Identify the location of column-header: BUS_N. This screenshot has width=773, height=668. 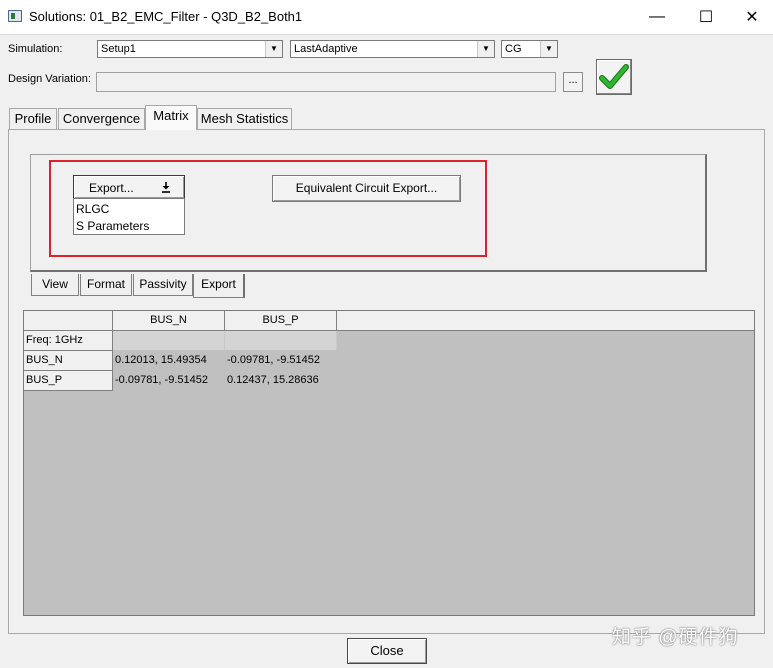
(169, 321).